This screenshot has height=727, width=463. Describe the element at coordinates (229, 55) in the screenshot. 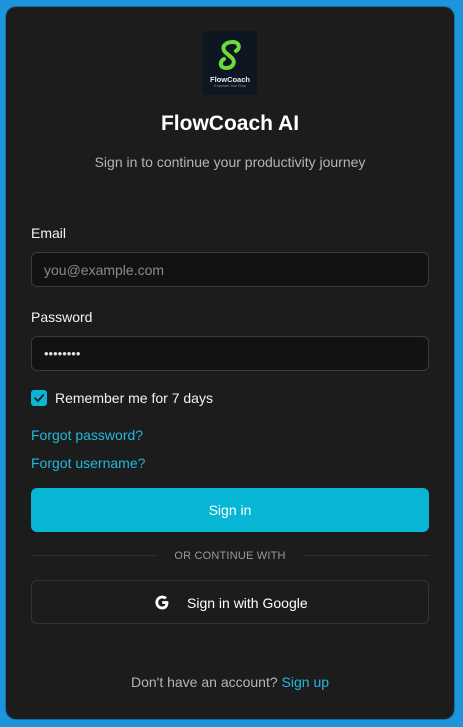

I see `flow-s-icon` at that location.